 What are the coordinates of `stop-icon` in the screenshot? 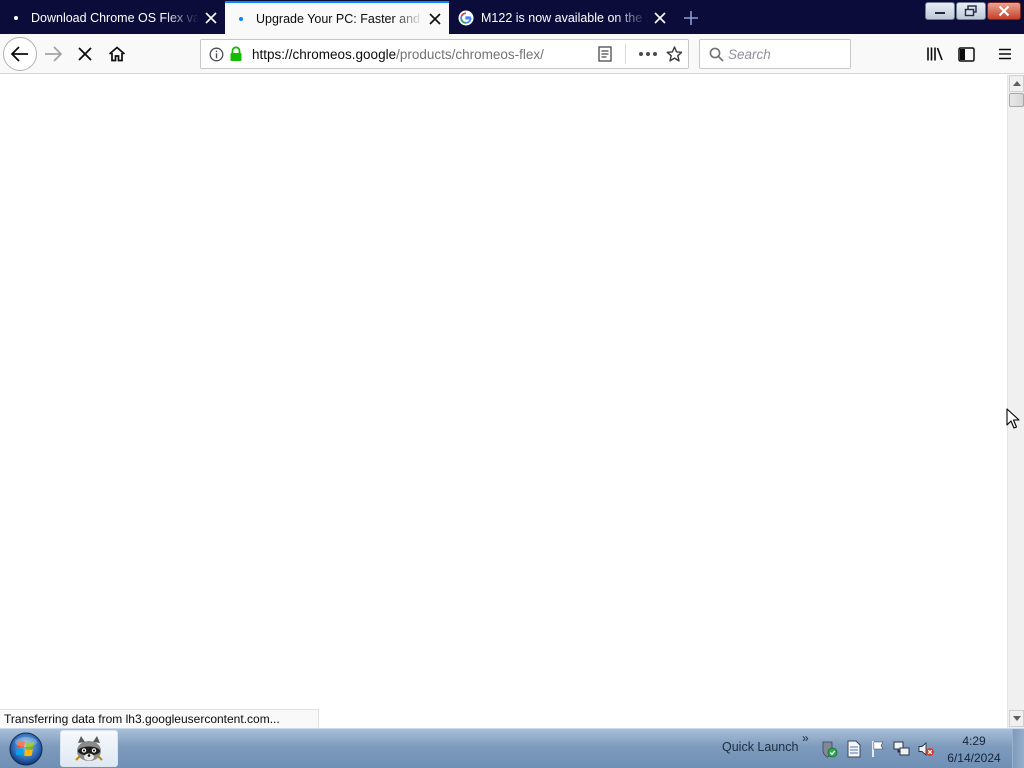 It's located at (85, 54).